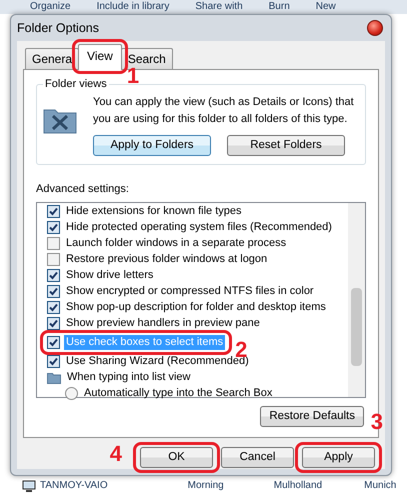 The image size is (407, 495). I want to click on thumbnail-label: Morning, so click(206, 485).